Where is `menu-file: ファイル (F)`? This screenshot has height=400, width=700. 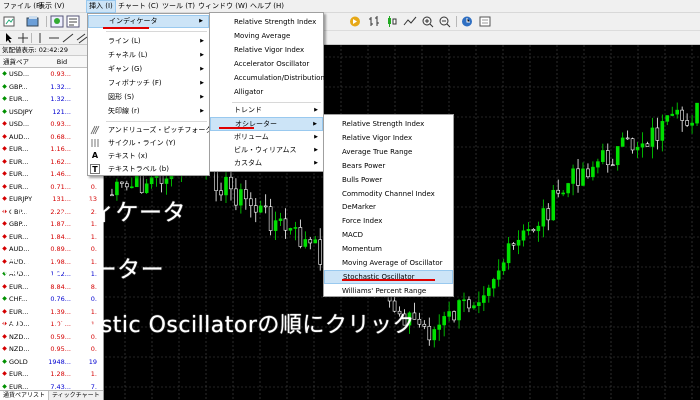 menu-file: ファイル (F) is located at coordinates (23, 6).